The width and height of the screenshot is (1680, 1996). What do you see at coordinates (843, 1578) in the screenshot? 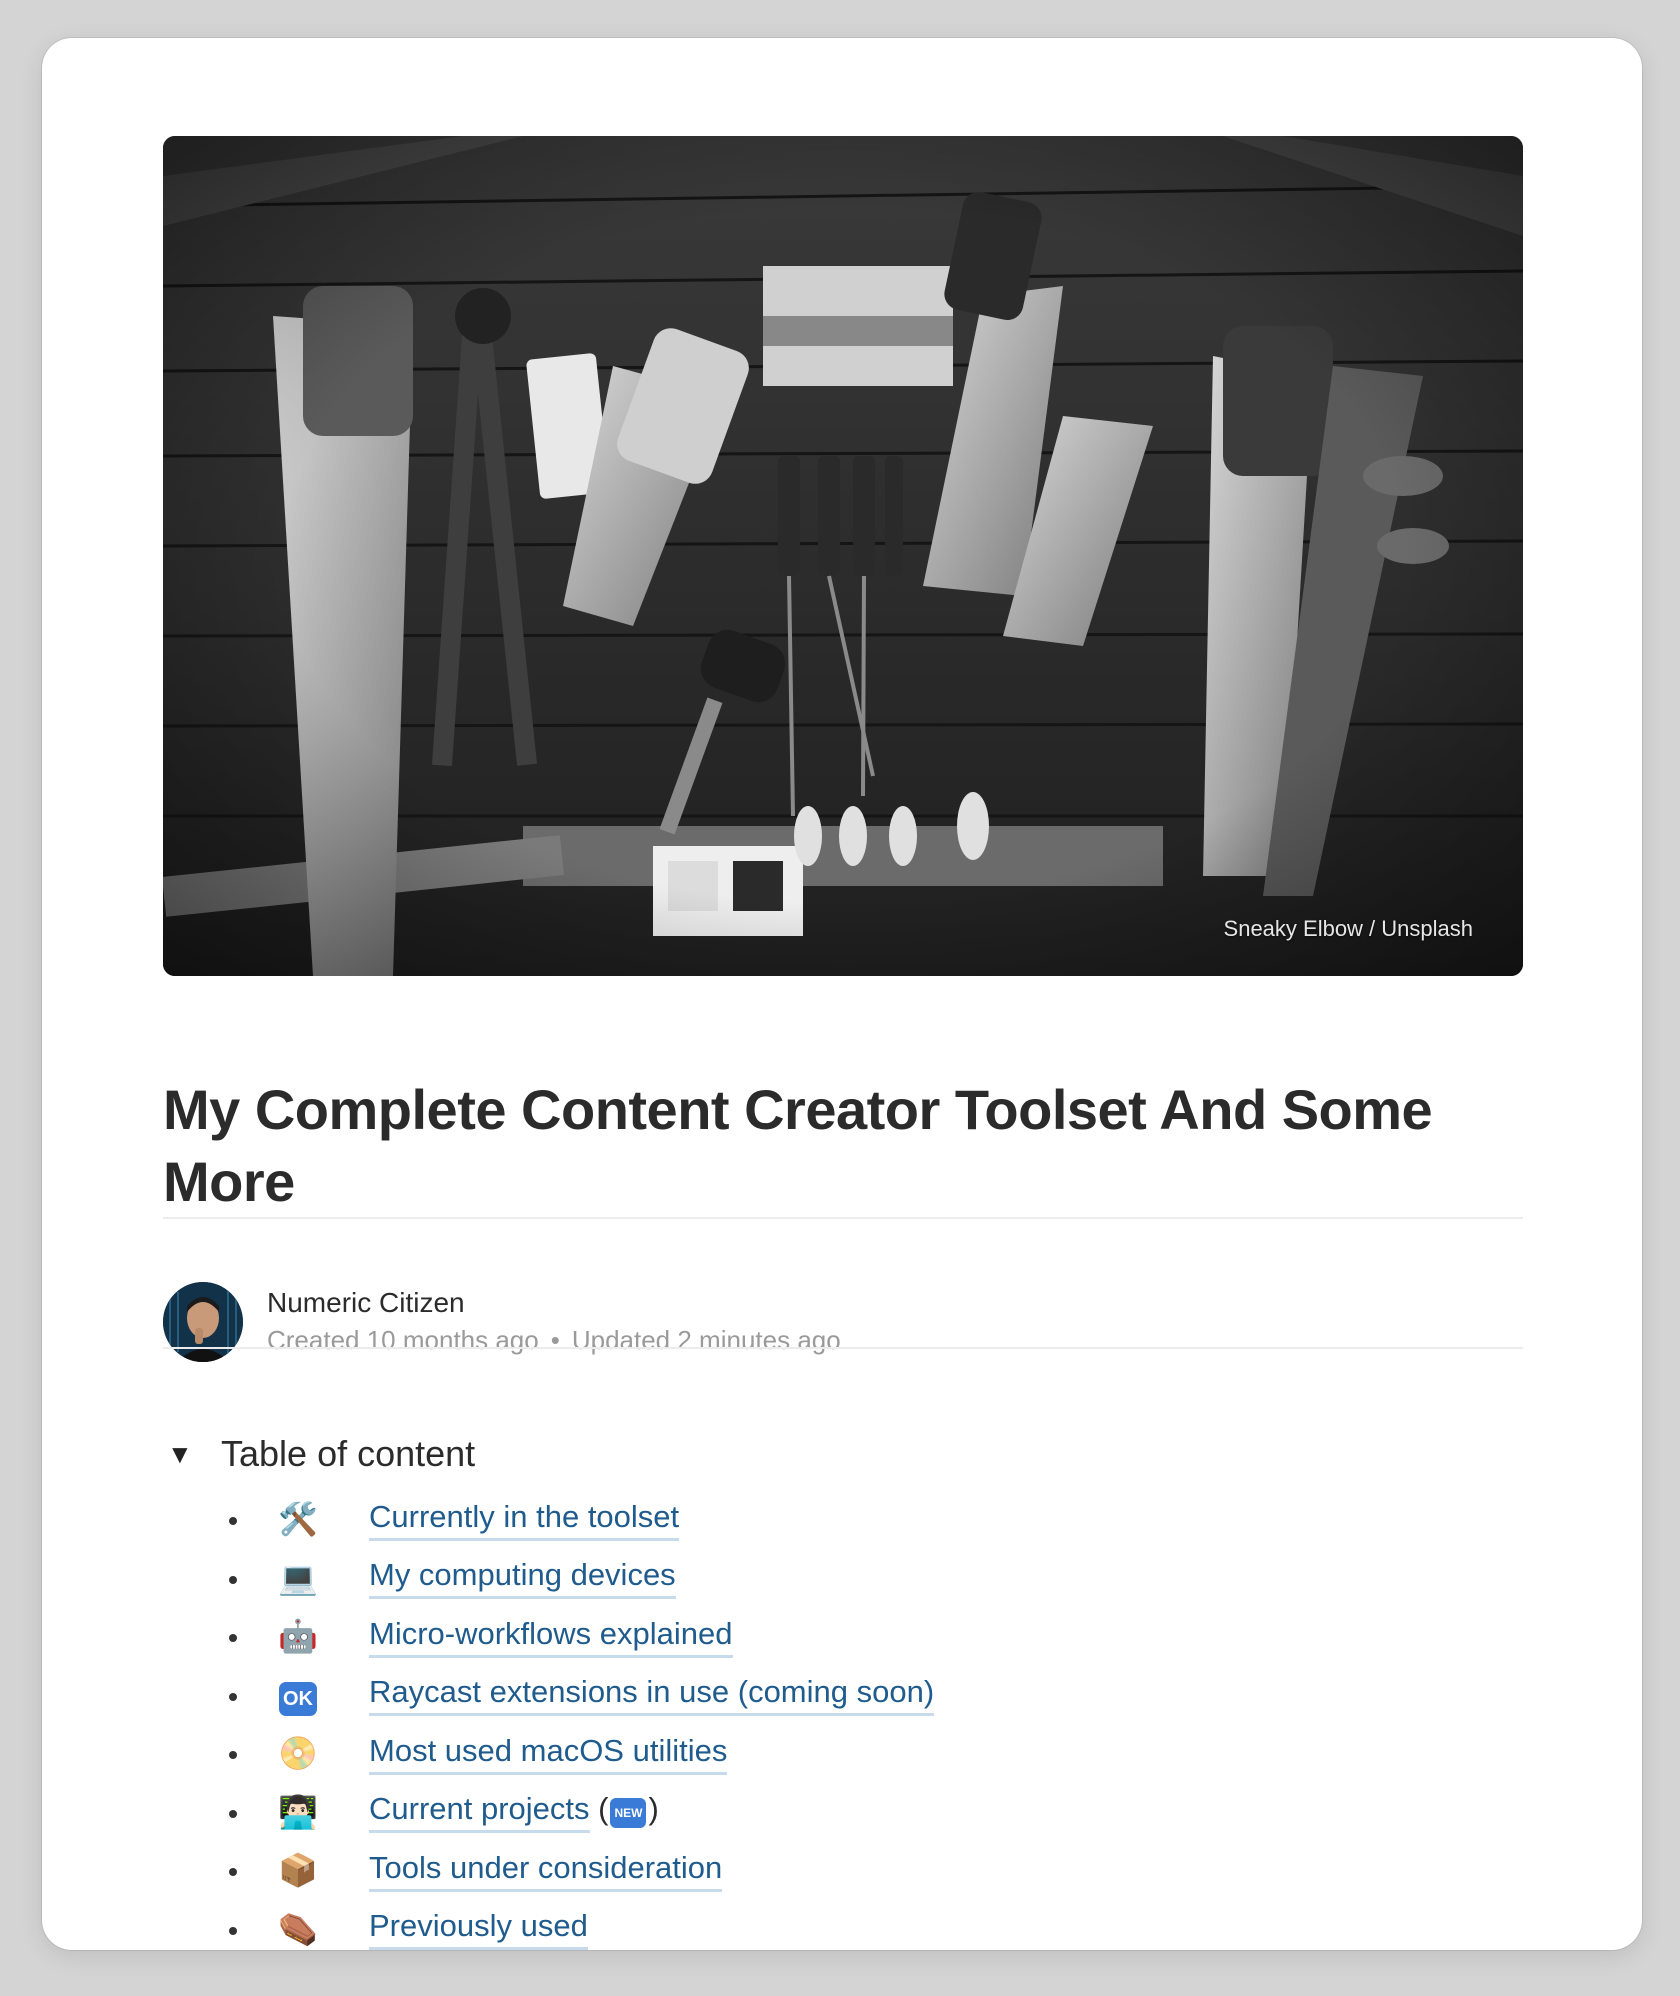
I see `toc-item-devices: 💻 My computing devices` at bounding box center [843, 1578].